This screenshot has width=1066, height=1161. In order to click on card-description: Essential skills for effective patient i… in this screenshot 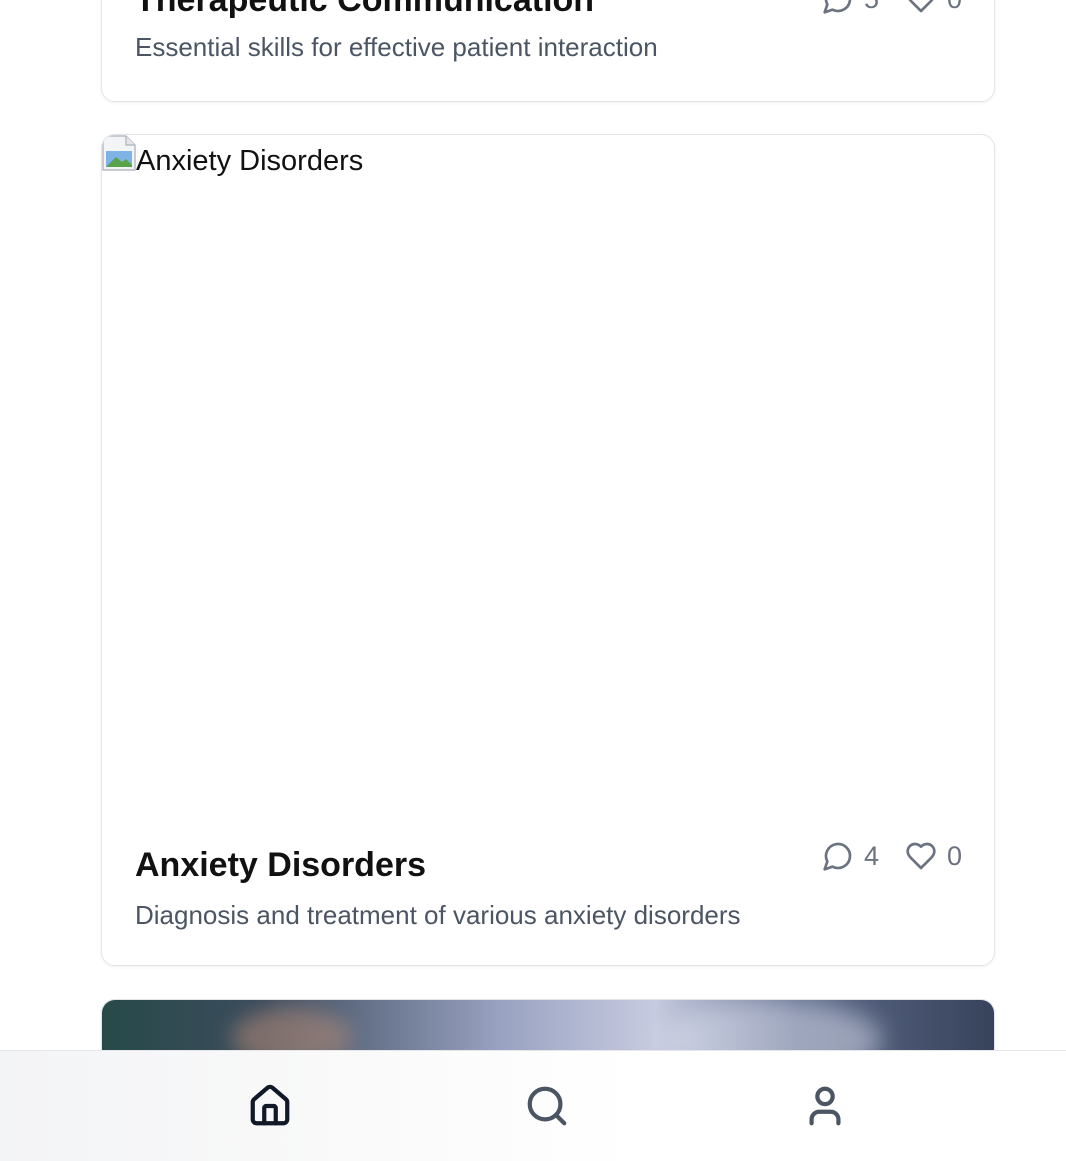, I will do `click(396, 47)`.